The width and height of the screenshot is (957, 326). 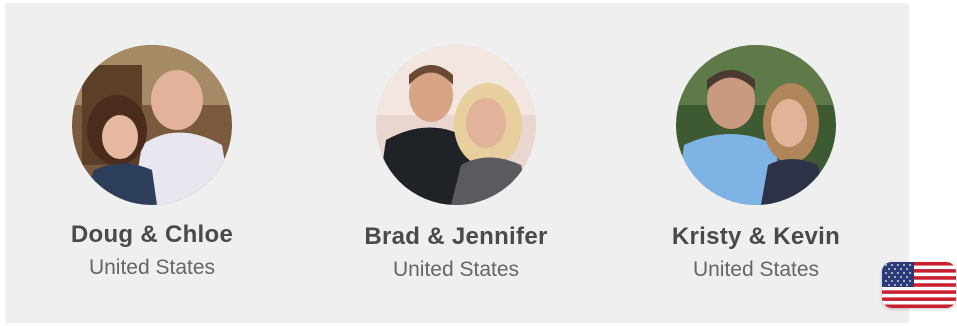 I want to click on testimonial-name: Brad & Jennifer, so click(x=456, y=236).